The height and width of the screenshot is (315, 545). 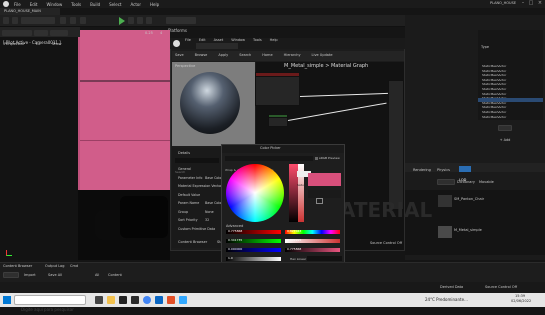 I want to click on play-icon, so click(x=122, y=21).